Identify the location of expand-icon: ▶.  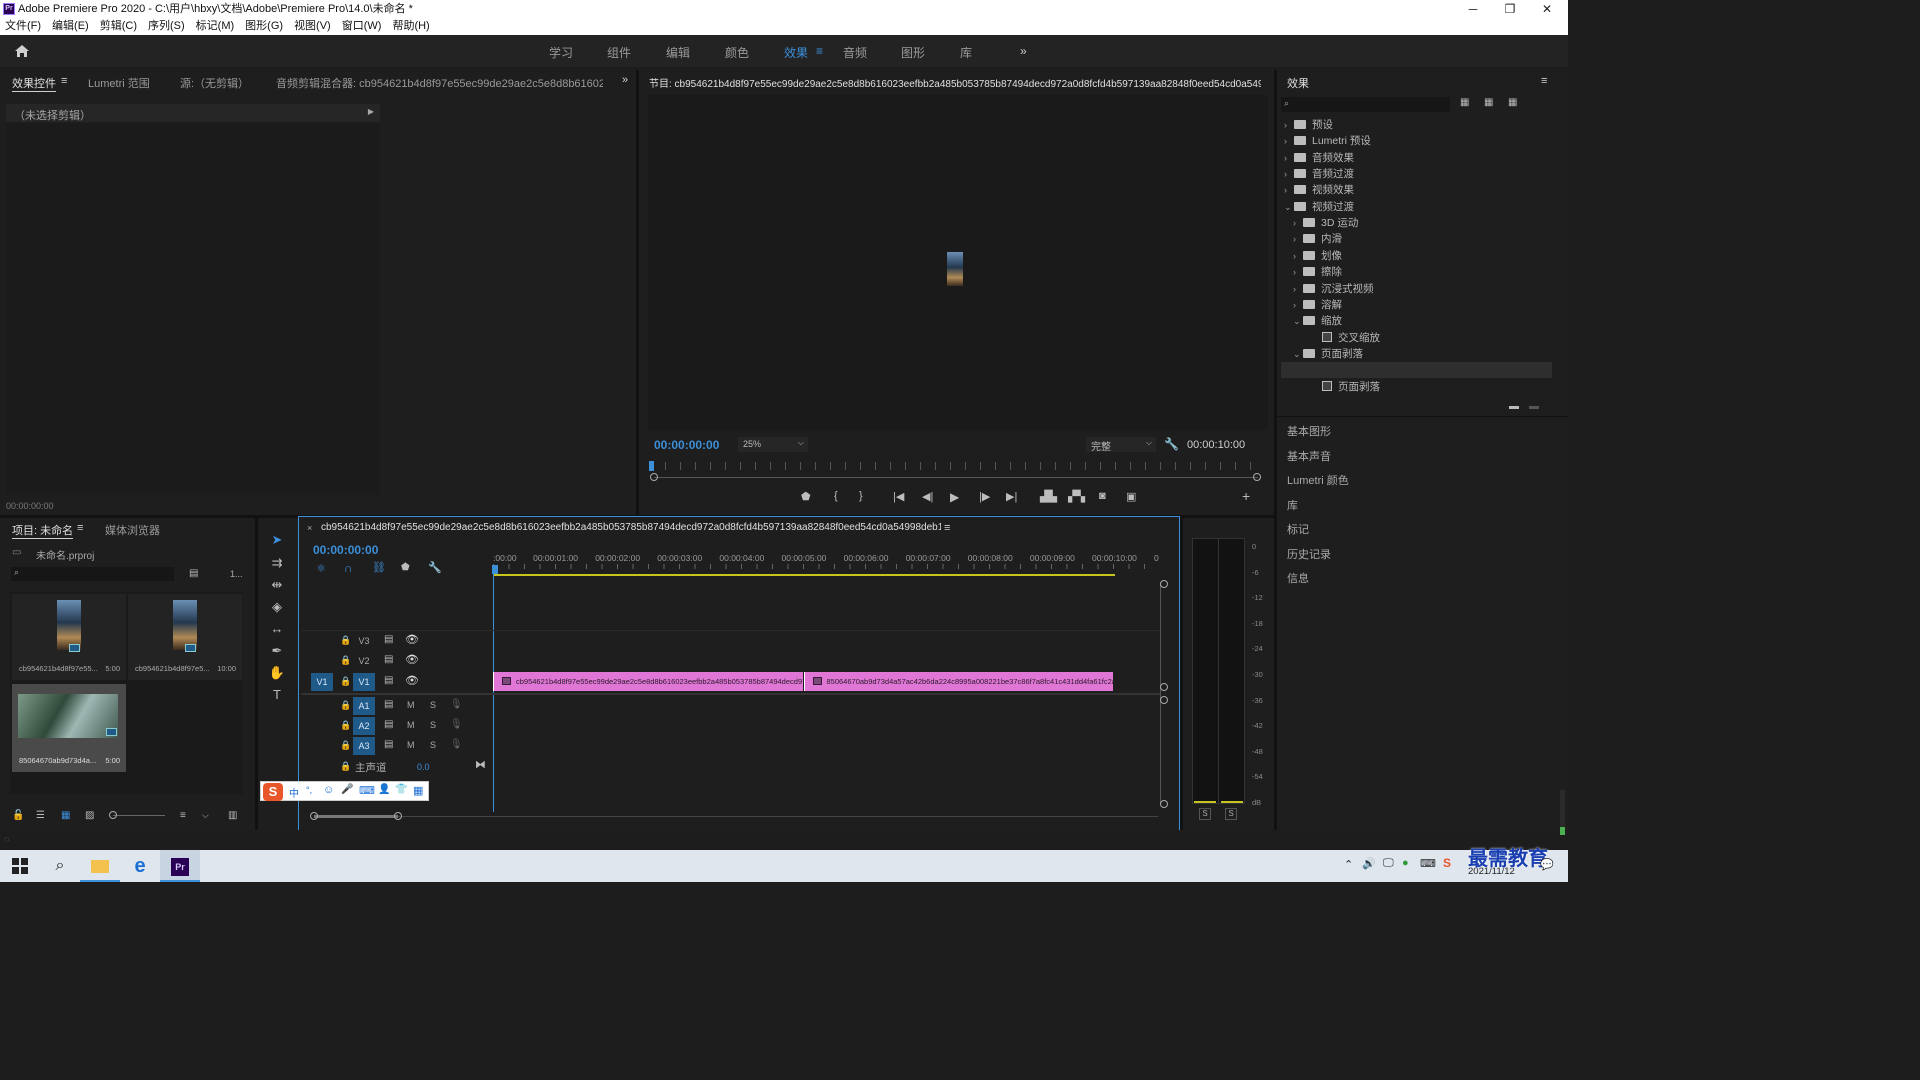
(371, 111).